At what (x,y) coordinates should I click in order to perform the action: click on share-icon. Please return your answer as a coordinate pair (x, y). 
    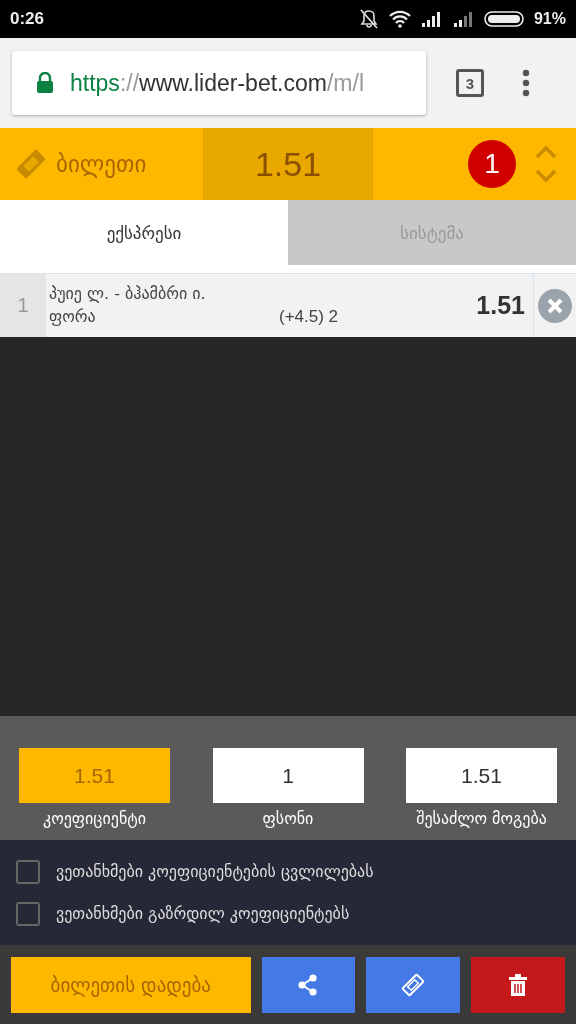
    Looking at the image, I should click on (308, 984).